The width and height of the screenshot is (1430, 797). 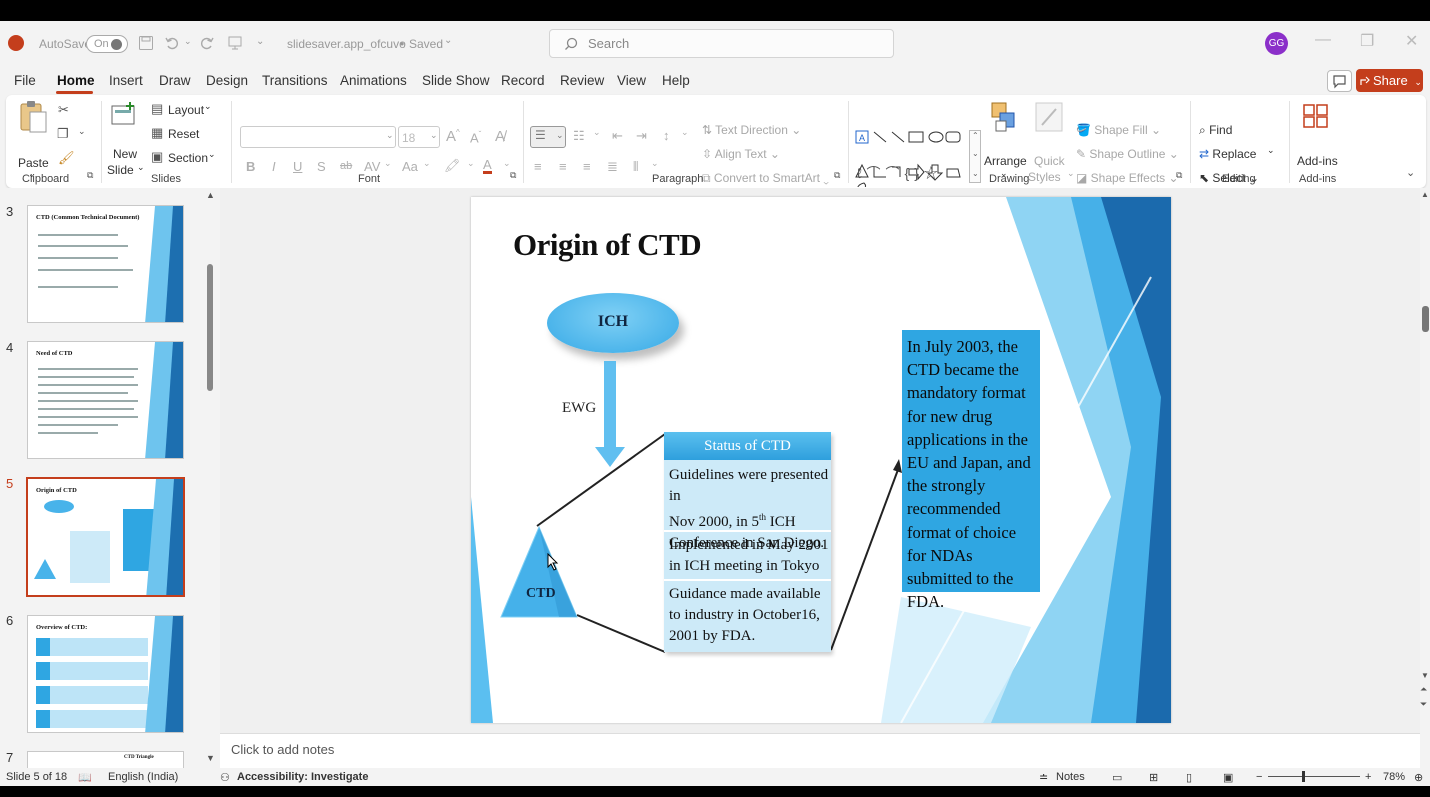 What do you see at coordinates (1005, 117) in the screenshot?
I see `arrange-icon` at bounding box center [1005, 117].